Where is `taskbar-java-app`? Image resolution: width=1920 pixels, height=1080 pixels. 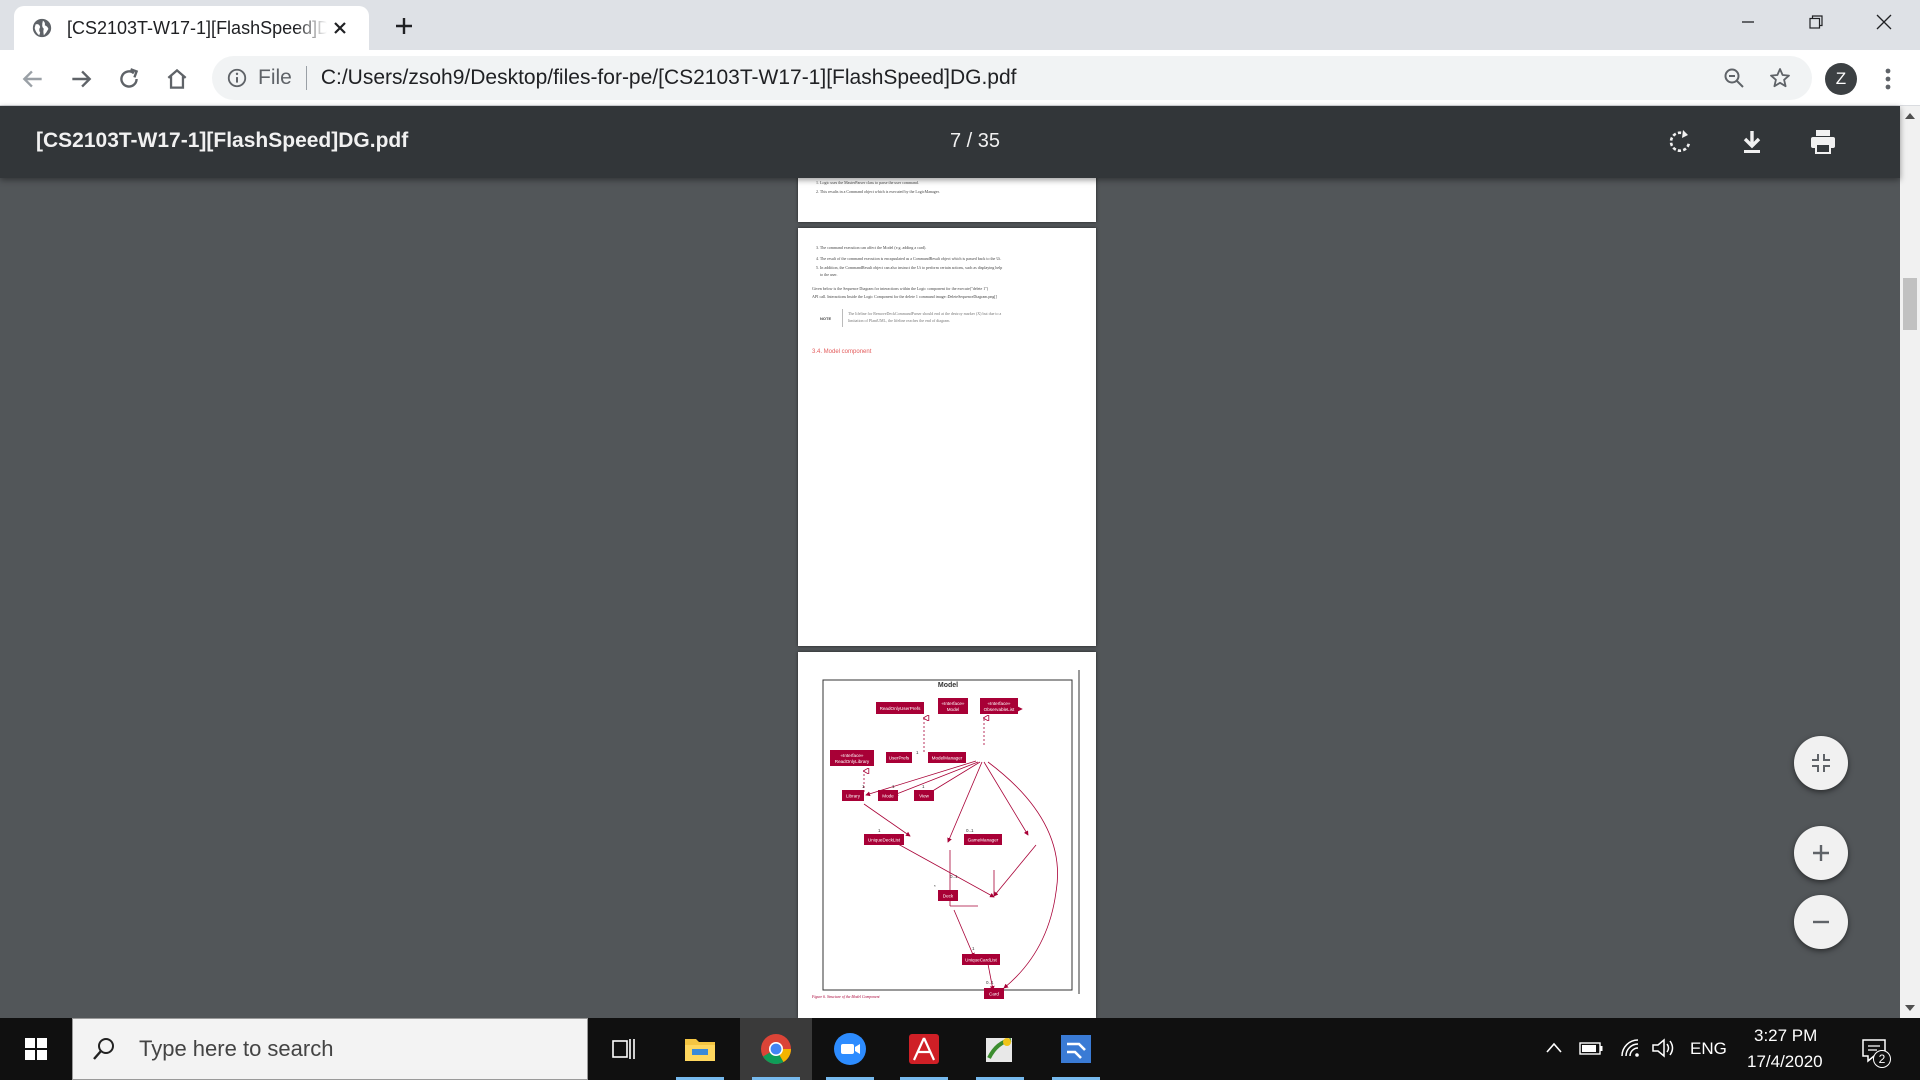 taskbar-java-app is located at coordinates (1000, 1049).